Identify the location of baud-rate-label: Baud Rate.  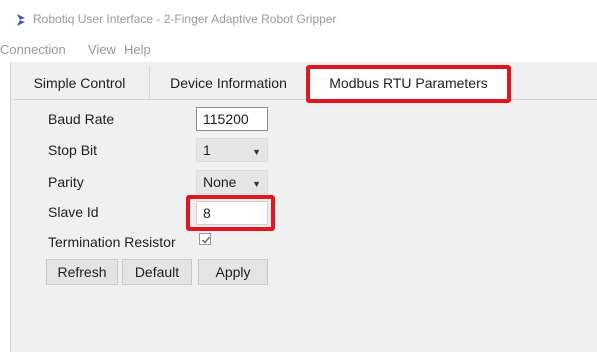
(81, 119).